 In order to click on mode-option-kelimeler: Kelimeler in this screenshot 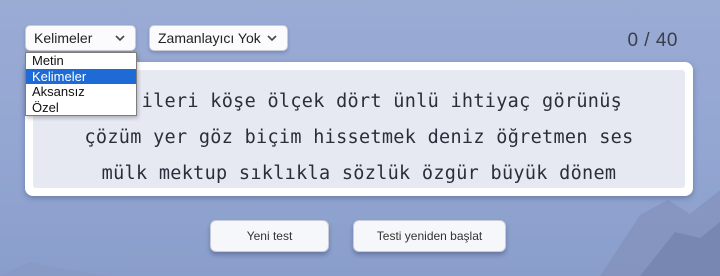, I will do `click(81, 76)`.